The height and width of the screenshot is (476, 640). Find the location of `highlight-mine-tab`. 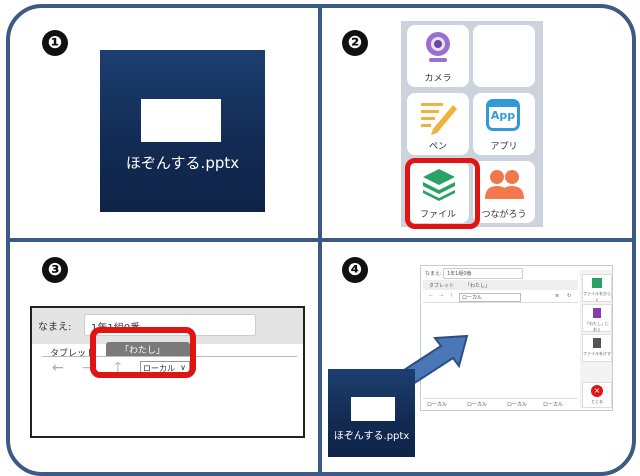

highlight-mine-tab is located at coordinates (143, 352).